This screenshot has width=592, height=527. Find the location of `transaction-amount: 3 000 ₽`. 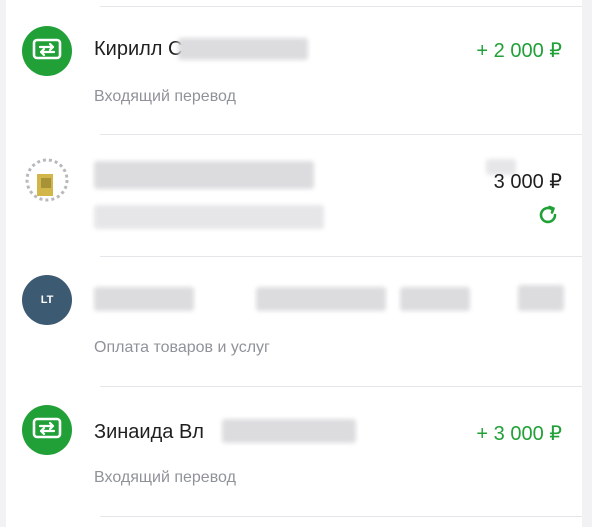

transaction-amount: 3 000 ₽ is located at coordinates (527, 182).